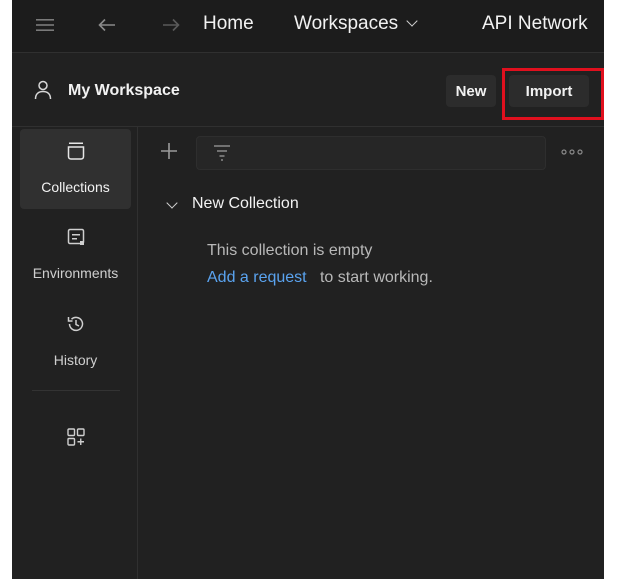  I want to click on filter-icon, so click(222, 153).